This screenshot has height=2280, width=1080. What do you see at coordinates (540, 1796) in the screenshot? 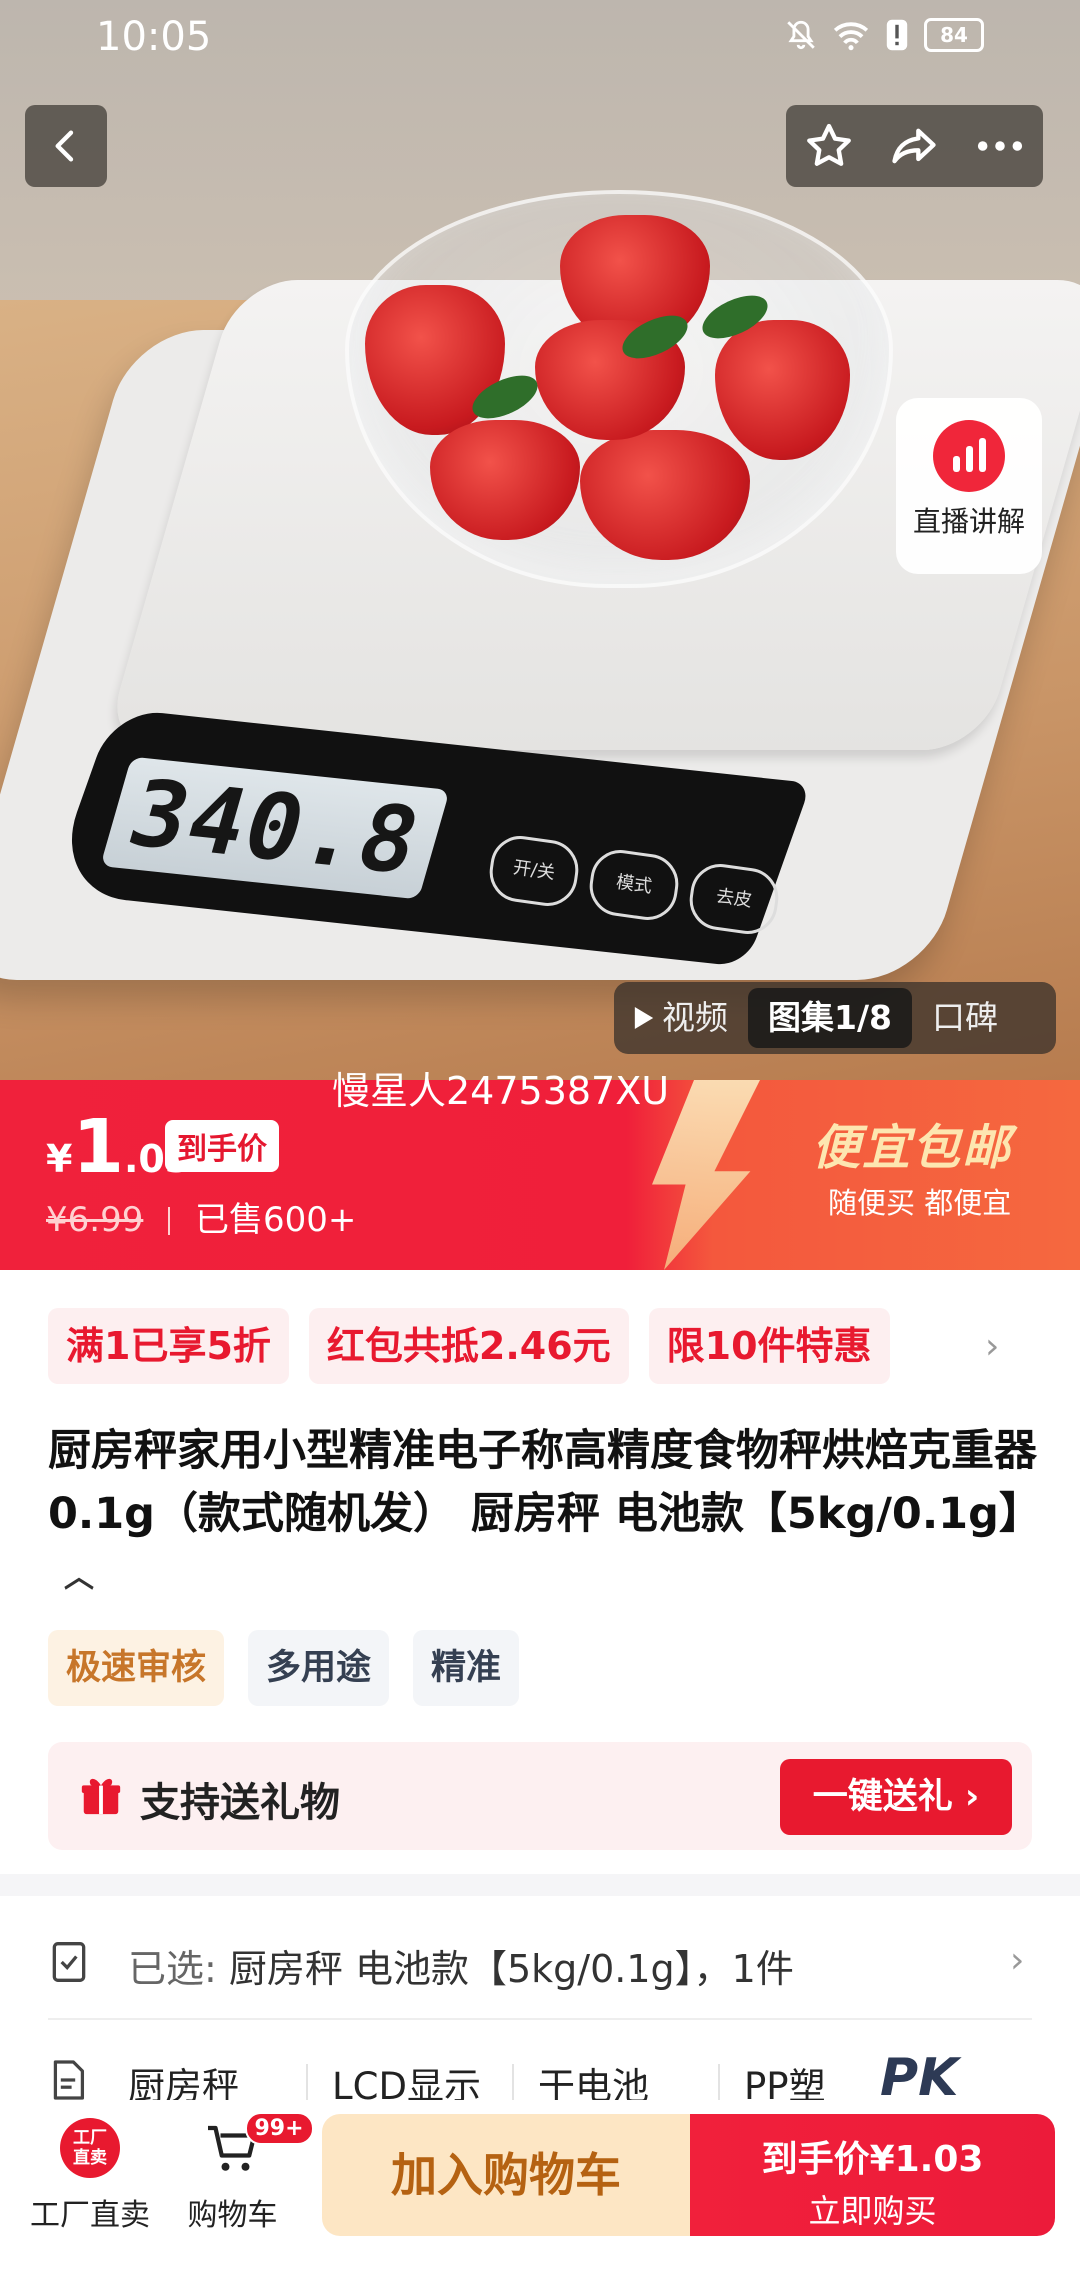
I see `gift-bar: 支持送礼物 一键送礼 ›` at bounding box center [540, 1796].